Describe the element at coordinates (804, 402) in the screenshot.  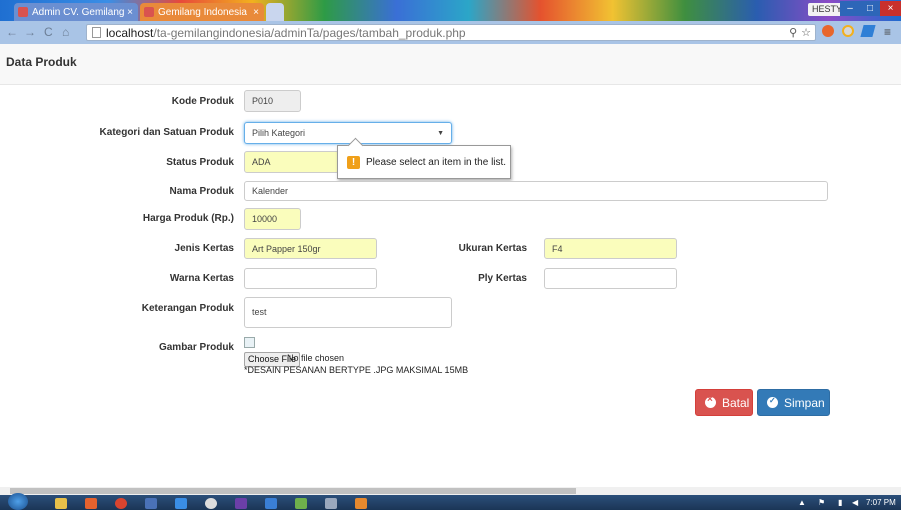
I see `simpan-label: Simpan` at that location.